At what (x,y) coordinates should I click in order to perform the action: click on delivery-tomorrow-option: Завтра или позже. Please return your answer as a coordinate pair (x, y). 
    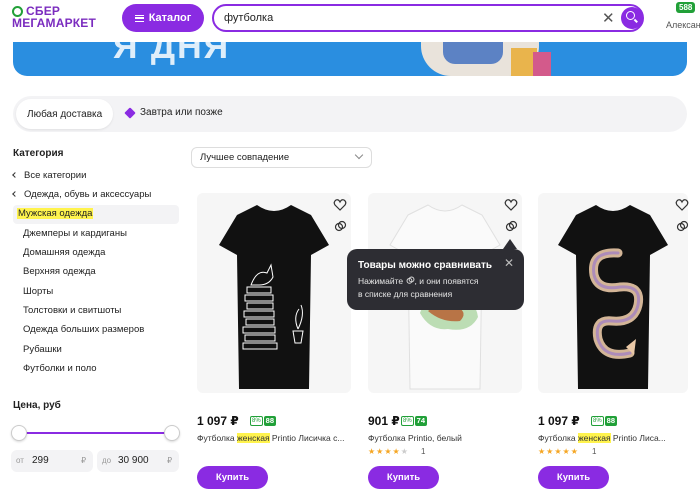
    Looking at the image, I should click on (173, 112).